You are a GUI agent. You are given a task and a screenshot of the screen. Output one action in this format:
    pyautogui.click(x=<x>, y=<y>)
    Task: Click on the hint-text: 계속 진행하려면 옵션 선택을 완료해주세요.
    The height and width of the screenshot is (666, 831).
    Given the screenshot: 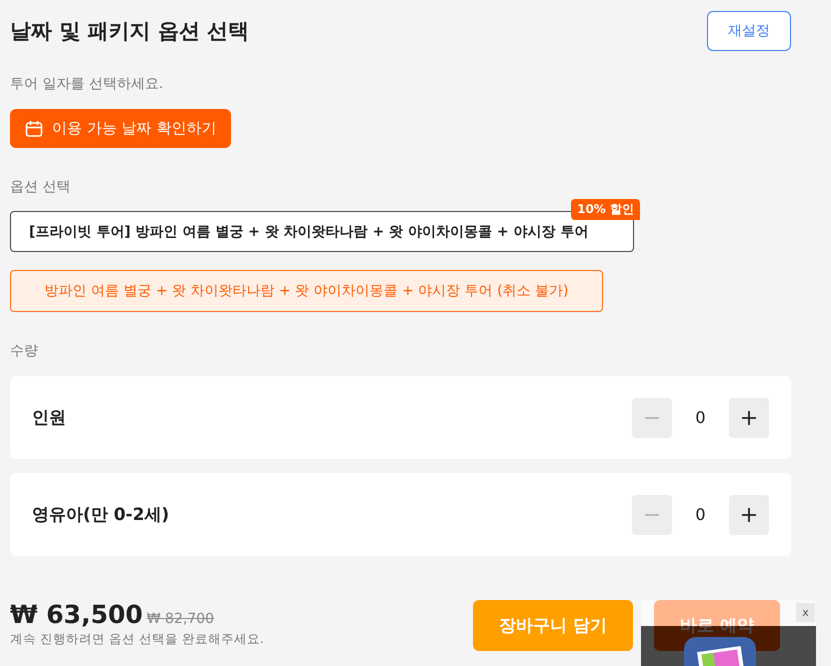 What is the action you would take?
    pyautogui.click(x=137, y=639)
    